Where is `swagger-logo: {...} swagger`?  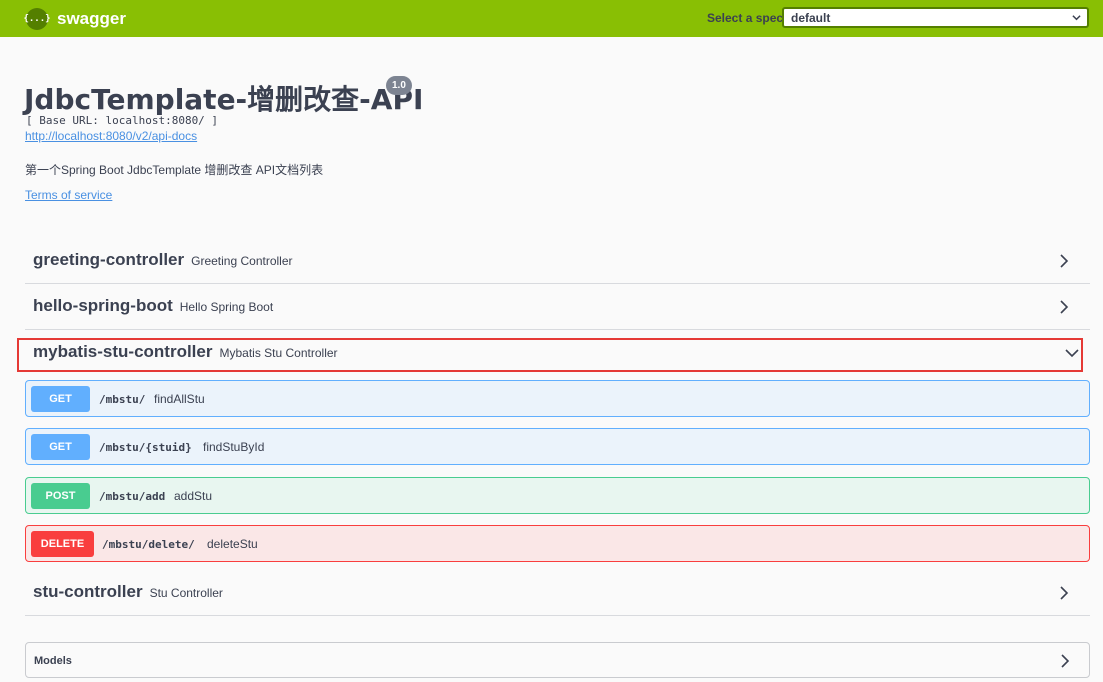
swagger-logo: {...} swagger is located at coordinates (74, 19).